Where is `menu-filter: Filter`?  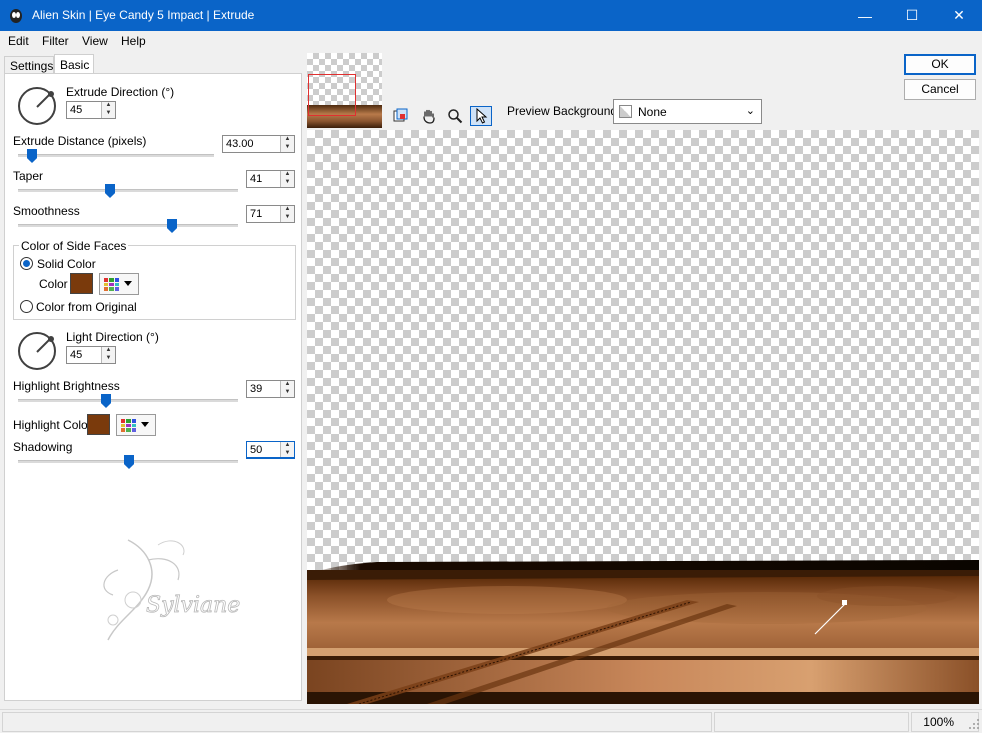
menu-filter: Filter is located at coordinates (55, 41).